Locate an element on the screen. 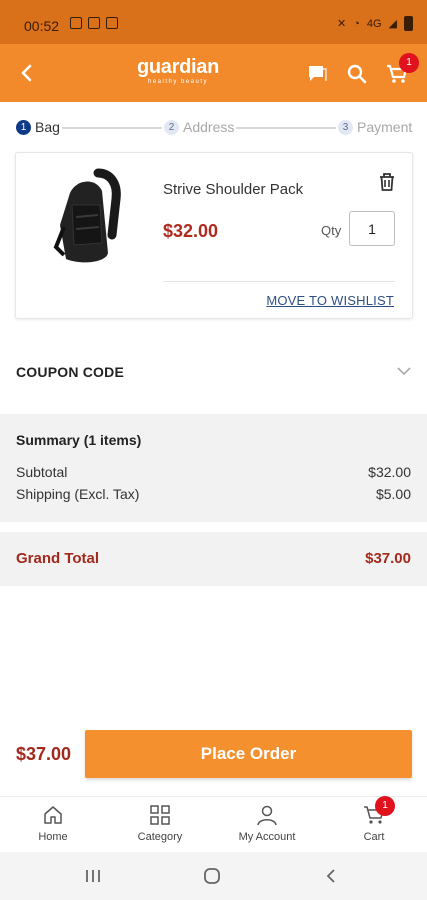 Image resolution: width=427 pixels, height=900 pixels. account-icon is located at coordinates (267, 815).